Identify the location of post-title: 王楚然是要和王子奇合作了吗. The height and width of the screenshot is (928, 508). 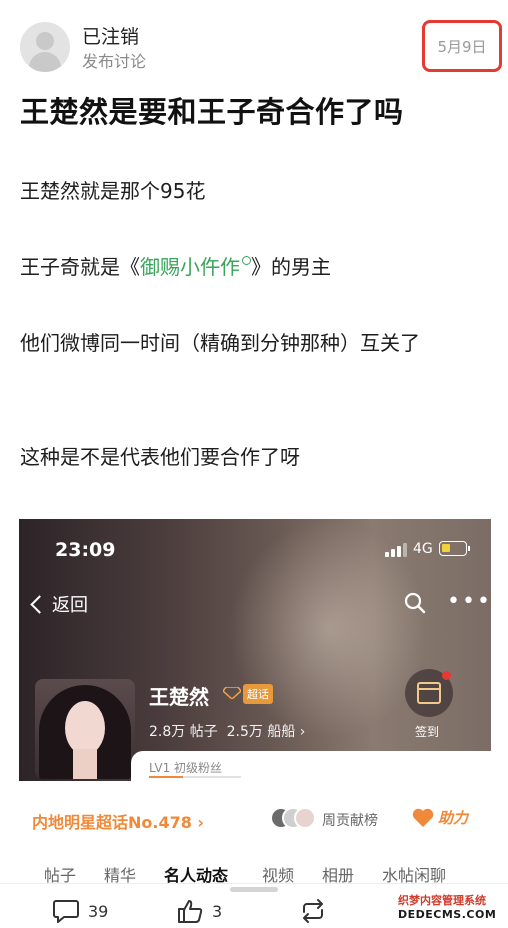
(212, 112).